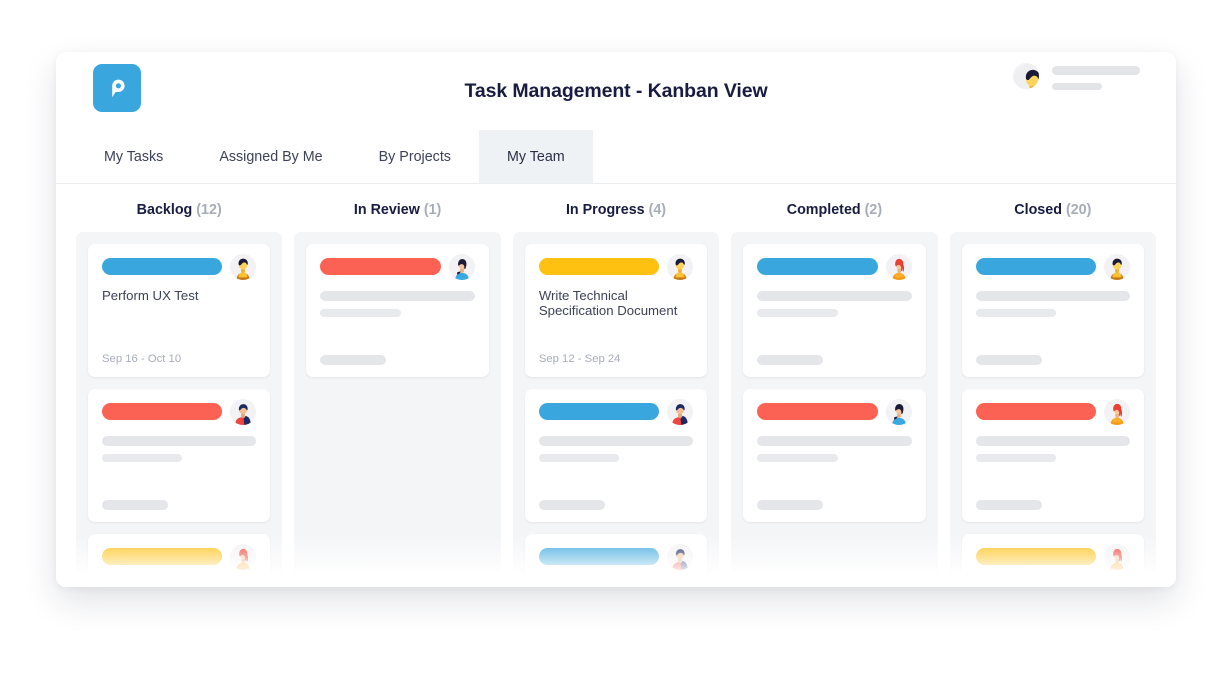  What do you see at coordinates (657, 210) in the screenshot?
I see `column-count: (4)` at bounding box center [657, 210].